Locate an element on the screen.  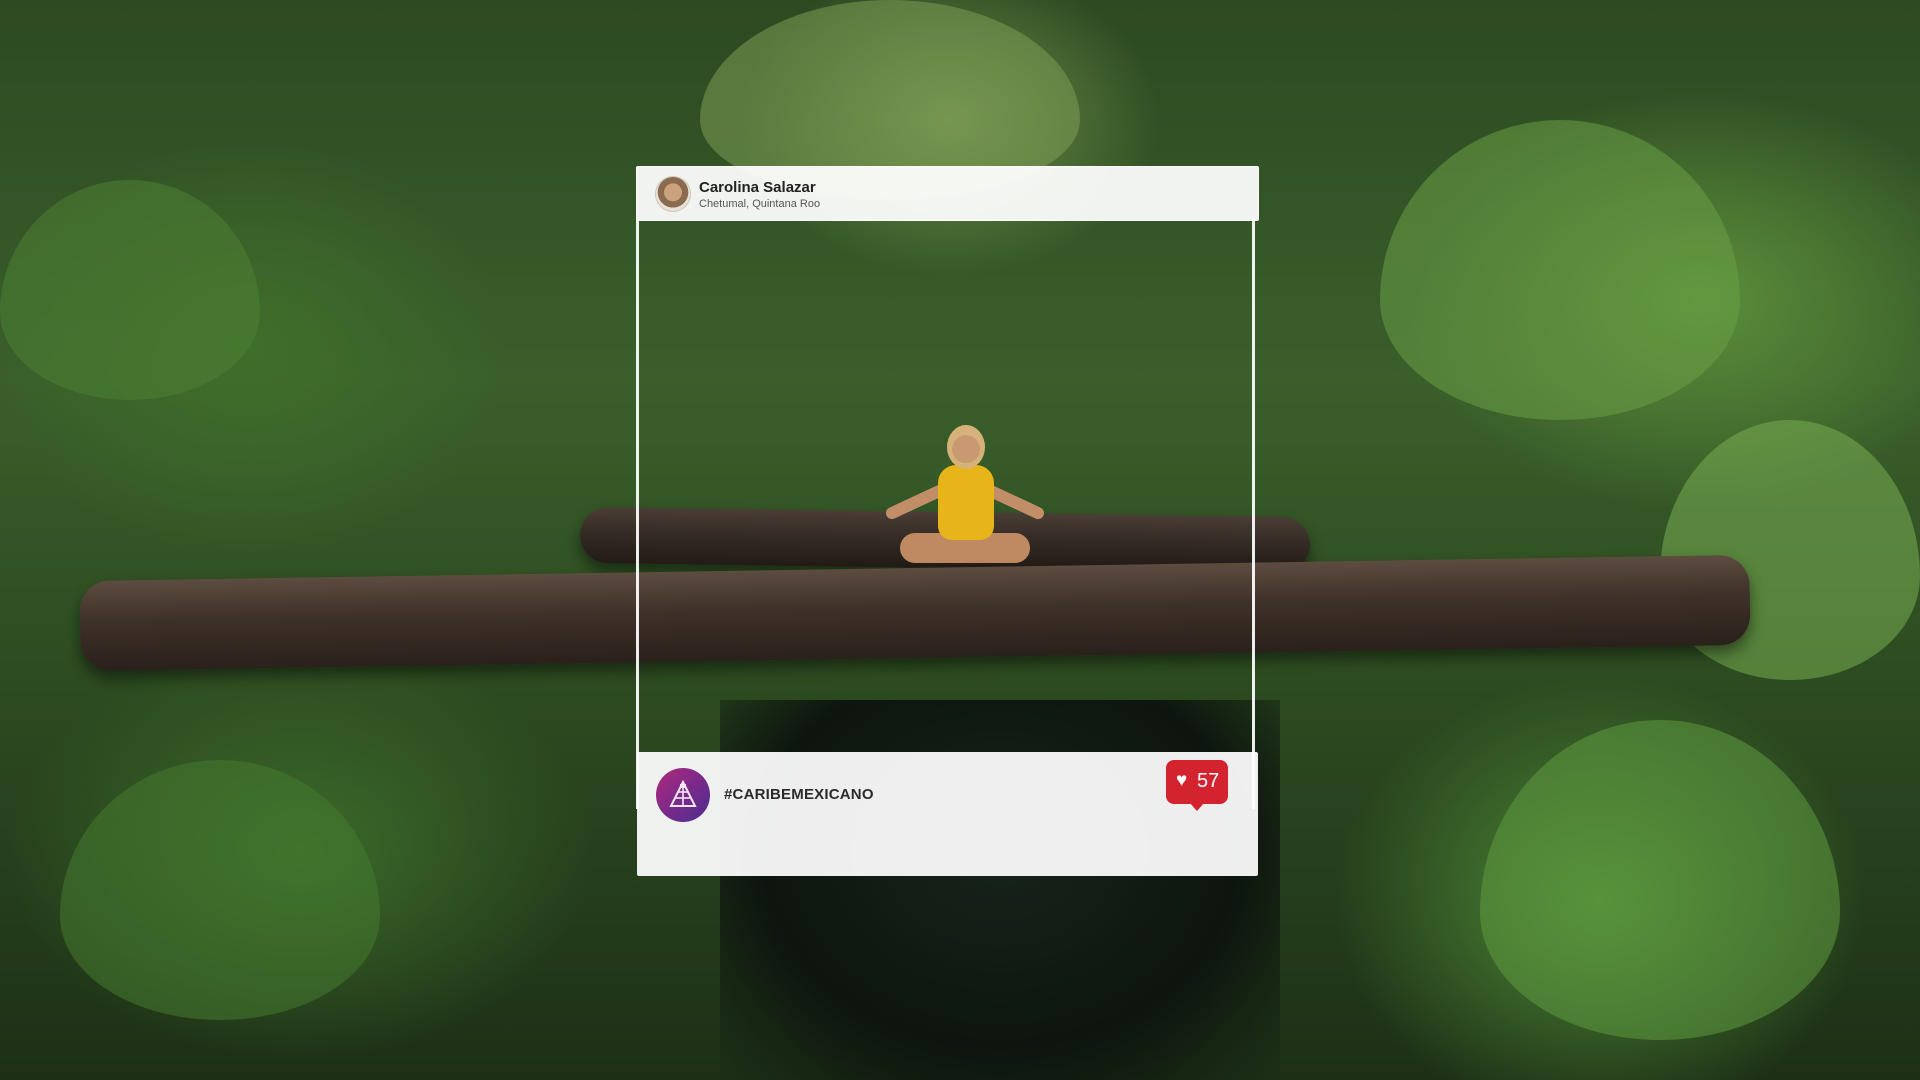
user-avatar is located at coordinates (673, 194).